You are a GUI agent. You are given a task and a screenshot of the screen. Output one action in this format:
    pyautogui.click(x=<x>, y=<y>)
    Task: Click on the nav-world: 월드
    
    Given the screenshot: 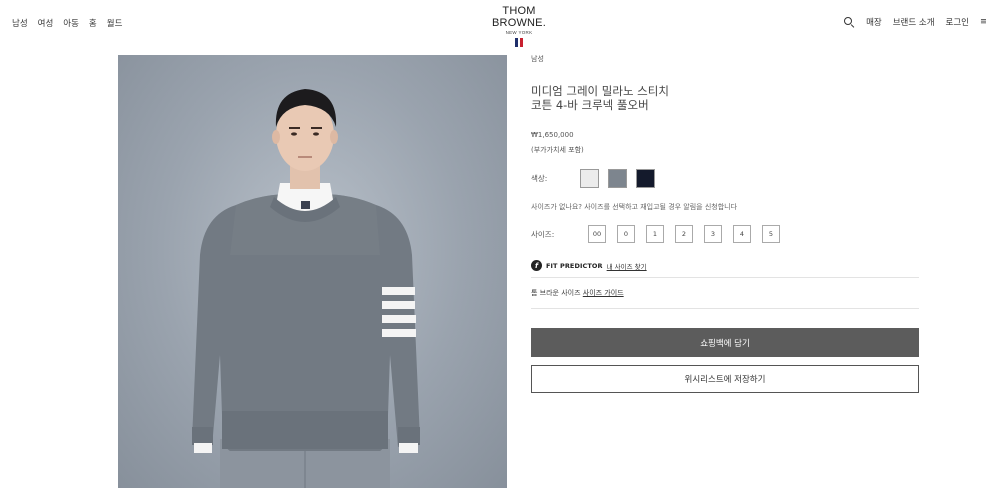 What is the action you would take?
    pyautogui.click(x=115, y=23)
    